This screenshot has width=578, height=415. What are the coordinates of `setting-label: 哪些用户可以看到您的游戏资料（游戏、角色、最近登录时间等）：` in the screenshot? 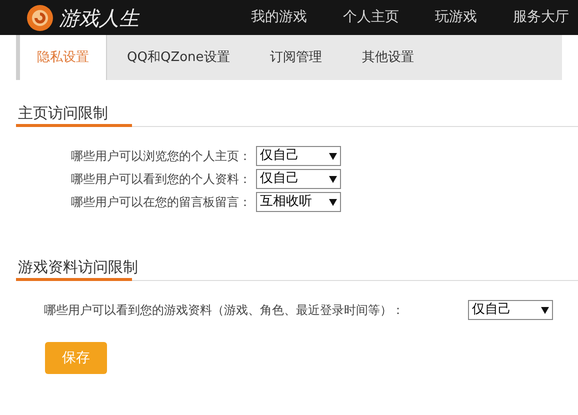 It's located at (224, 310).